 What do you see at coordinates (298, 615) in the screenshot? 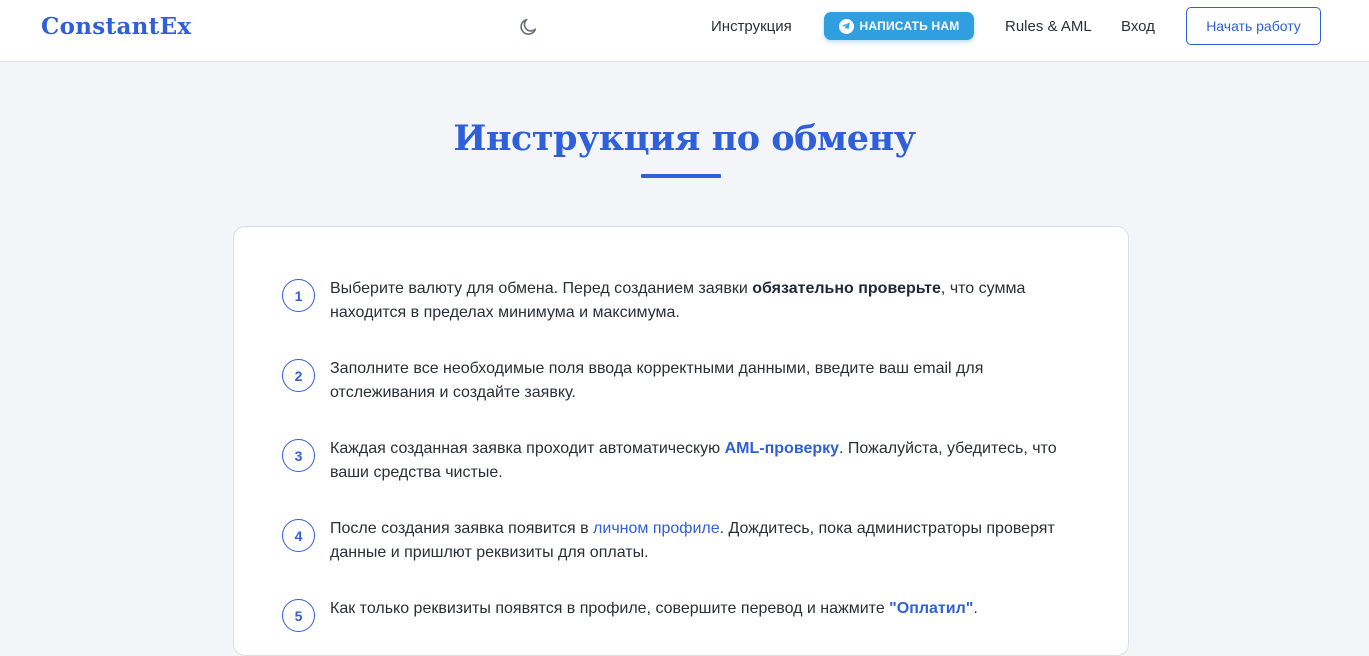
I see `step-number: 5` at bounding box center [298, 615].